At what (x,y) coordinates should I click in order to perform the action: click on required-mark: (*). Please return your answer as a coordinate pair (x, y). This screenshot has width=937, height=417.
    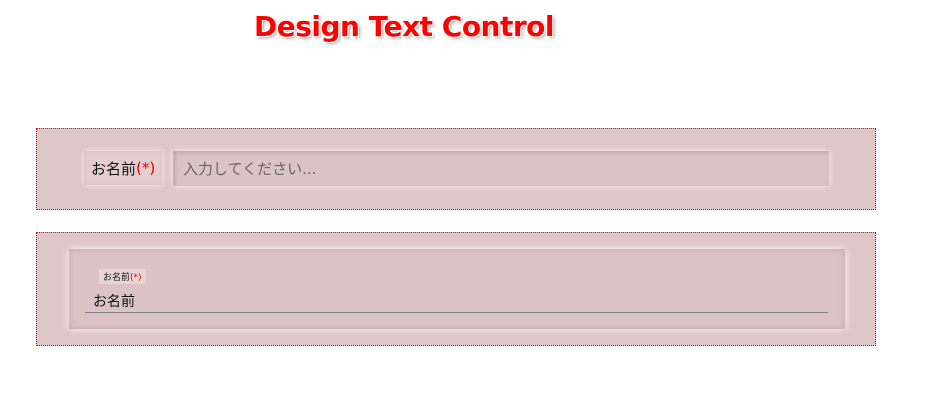
    Looking at the image, I should click on (146, 168).